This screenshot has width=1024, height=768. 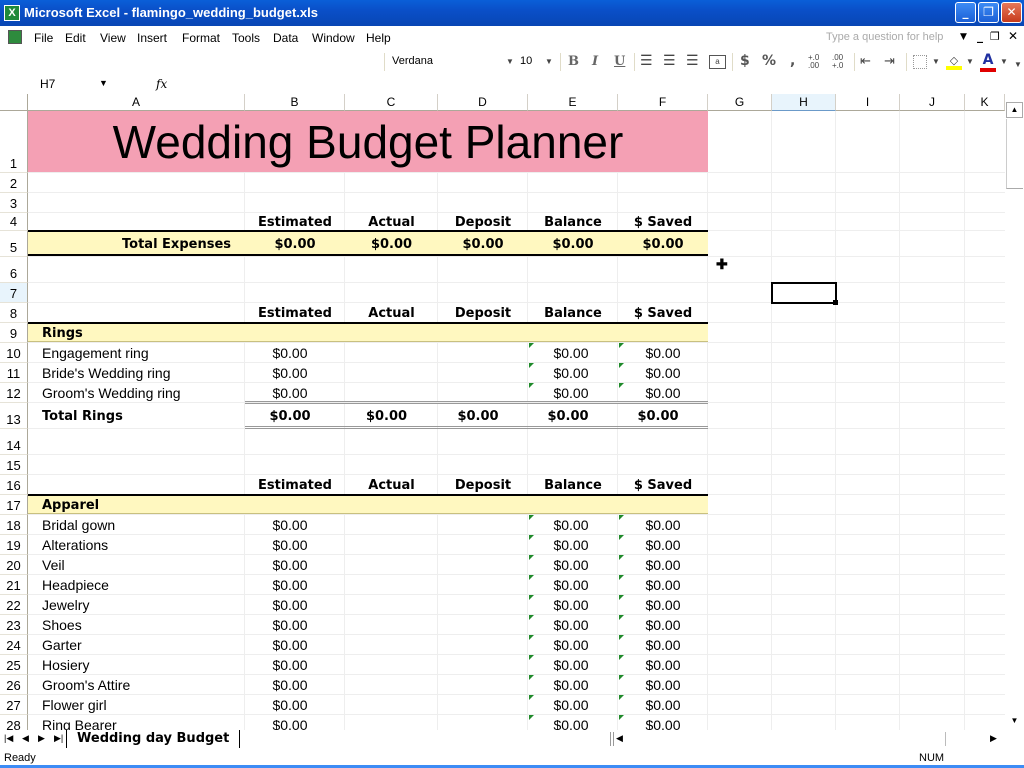 I want to click on name-box-dropdown-icon: ▼, so click(x=103, y=83).